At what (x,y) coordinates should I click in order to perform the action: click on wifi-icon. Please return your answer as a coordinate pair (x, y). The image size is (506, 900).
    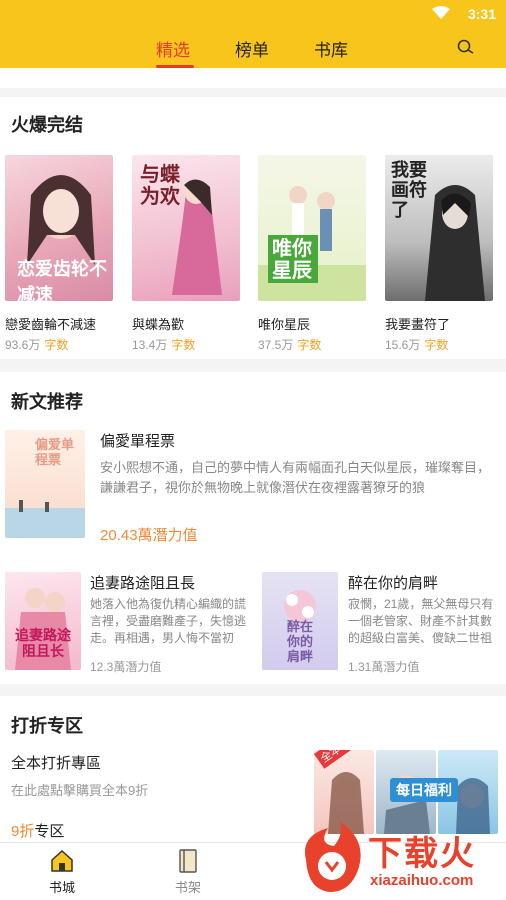
    Looking at the image, I should click on (441, 12).